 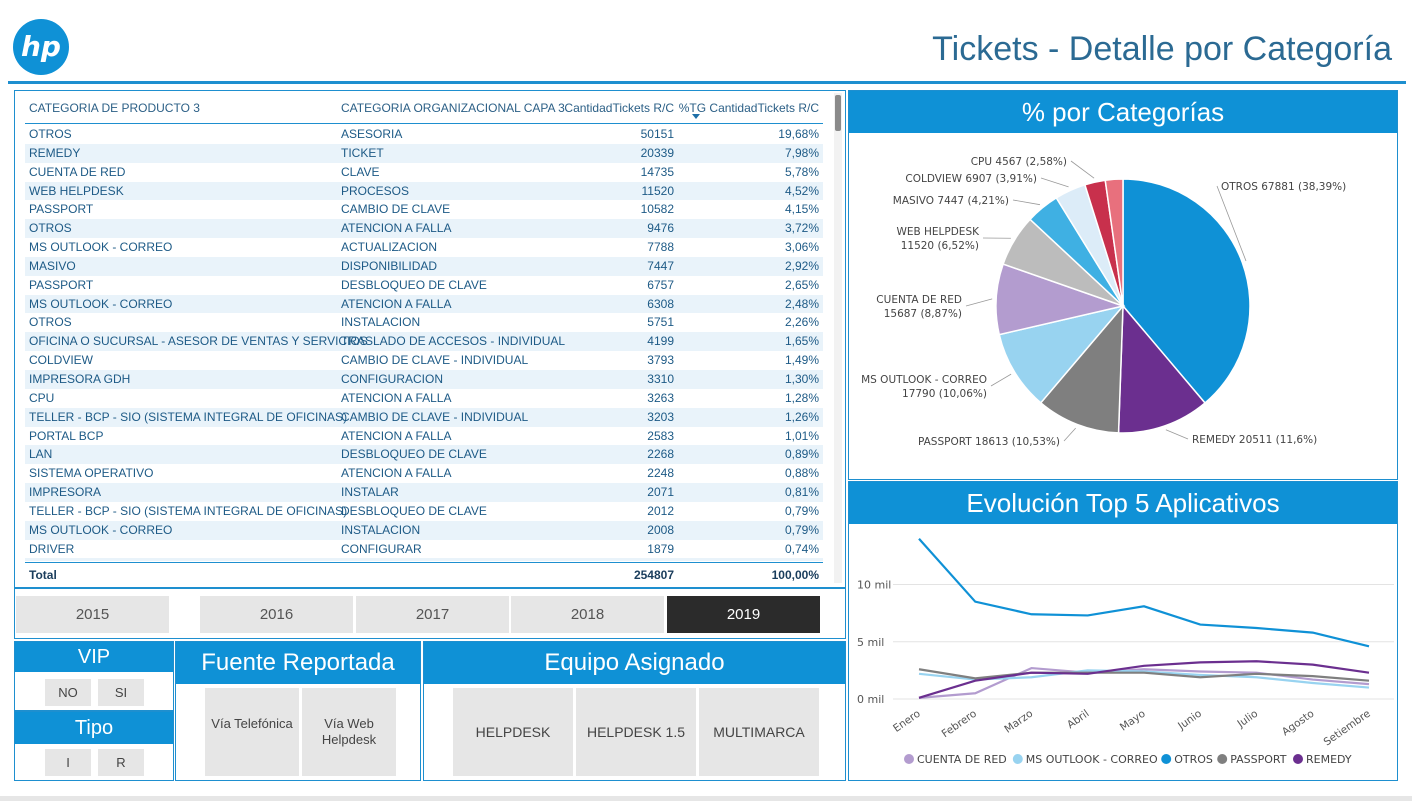 What do you see at coordinates (424, 134) in the screenshot?
I see `table-row: OTROS ASESORIA 50151 19,68%` at bounding box center [424, 134].